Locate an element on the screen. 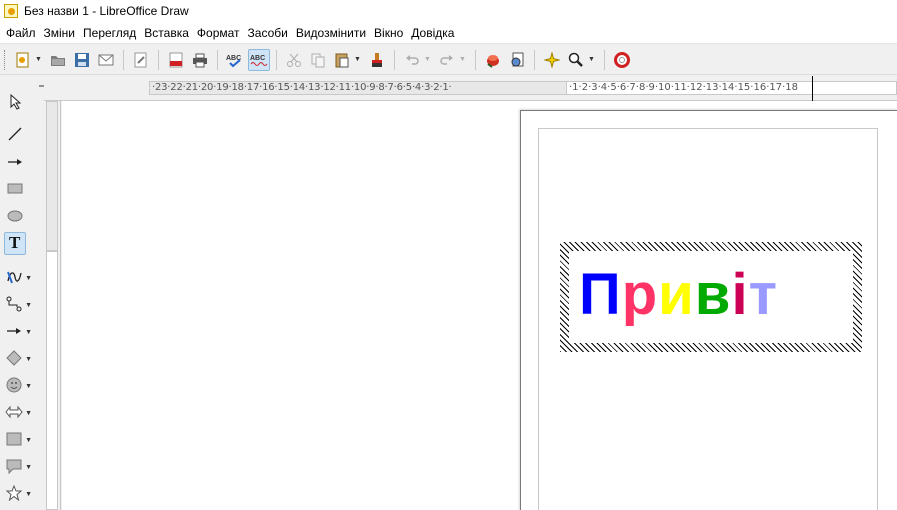  symbol-shapes-icon is located at coordinates (13, 386).